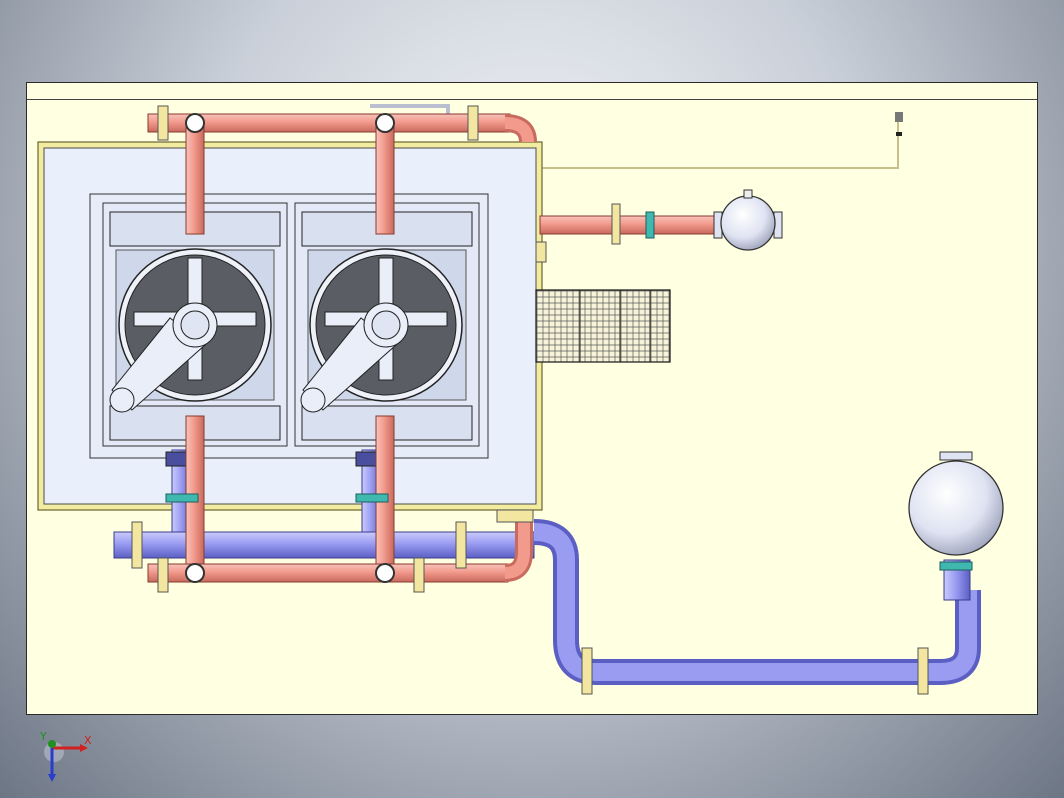  I want to click on fan-module-left, so click(195, 324).